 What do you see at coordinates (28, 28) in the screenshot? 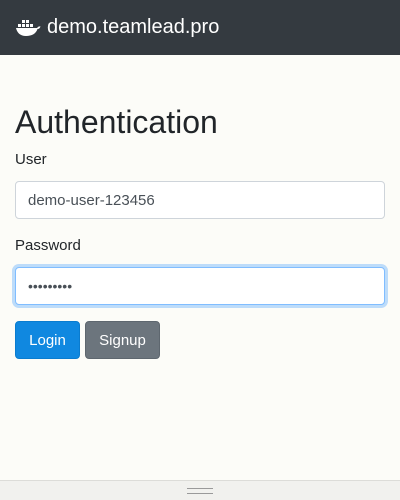
I see `docker-whale-icon` at bounding box center [28, 28].